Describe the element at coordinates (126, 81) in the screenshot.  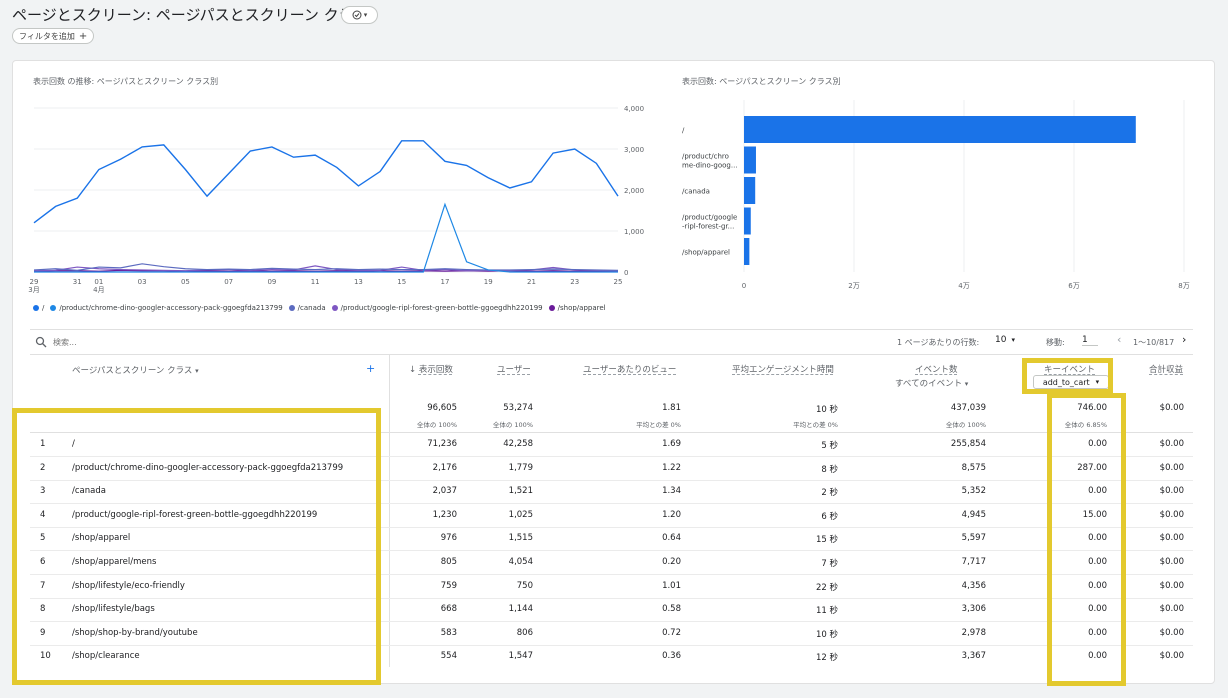
I see `line-chart-title: 表示回数 の推移: ページパスとスクリーン クラス別` at that location.